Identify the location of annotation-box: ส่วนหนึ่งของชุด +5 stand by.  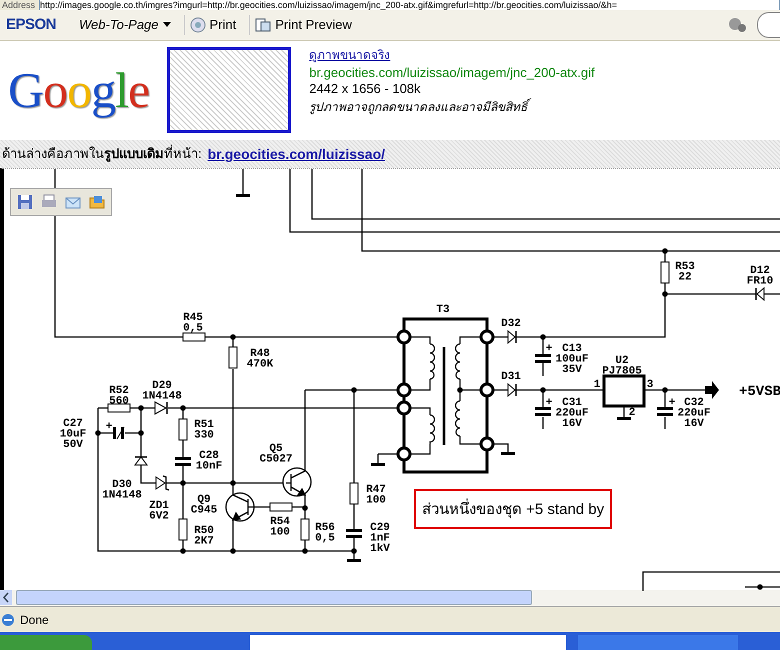
(513, 508).